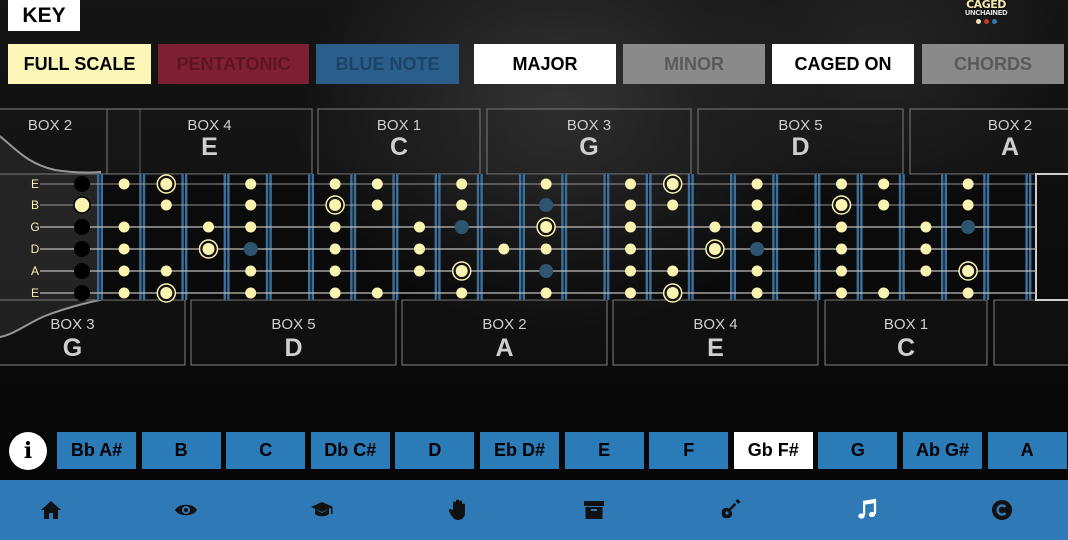 This screenshot has height=540, width=1068. I want to click on key-button: D, so click(435, 450).